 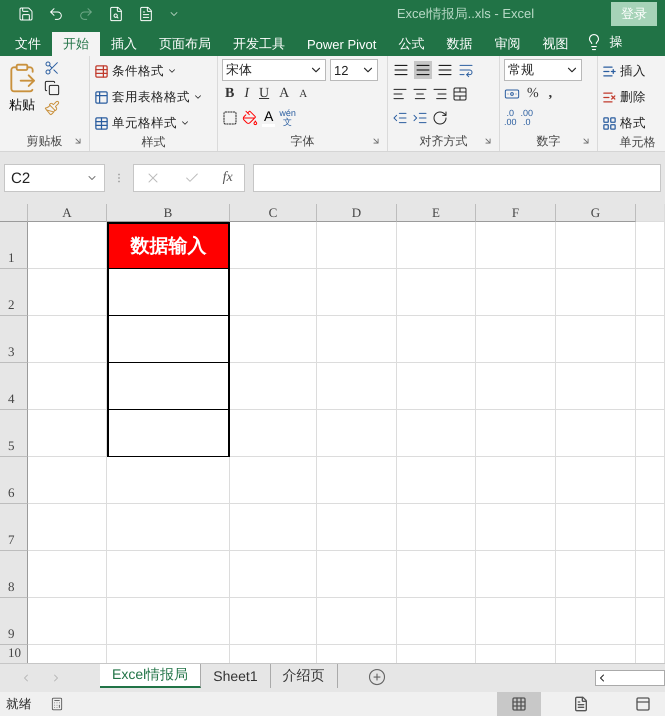 I want to click on style-command: 条件格式, so click(x=148, y=71).